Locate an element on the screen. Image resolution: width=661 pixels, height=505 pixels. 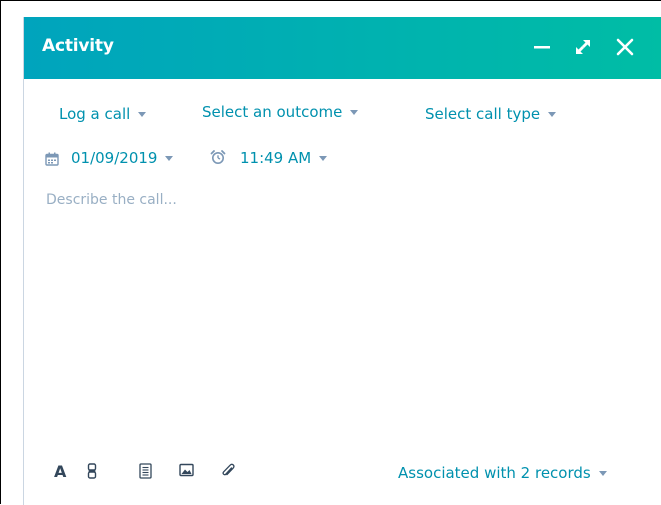
attachment-button is located at coordinates (228, 471).